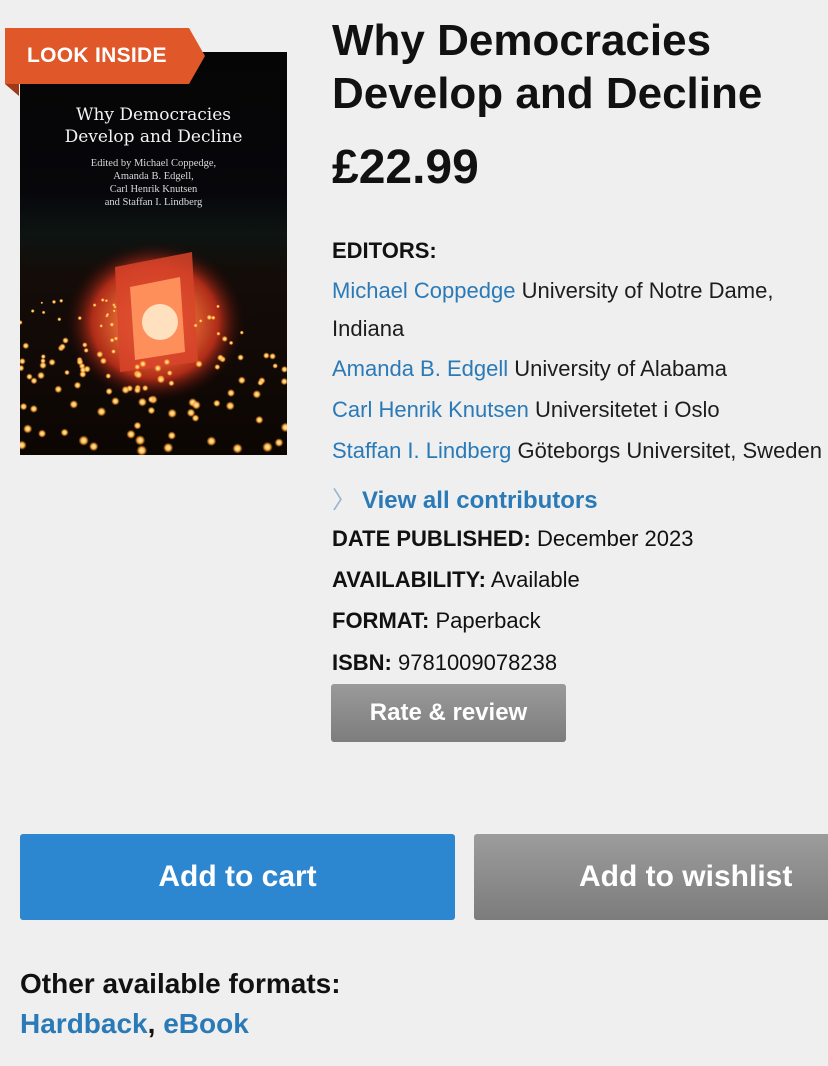 This screenshot has height=1066, width=828. What do you see at coordinates (206, 1023) in the screenshot?
I see `format-link-ebook: eBook` at bounding box center [206, 1023].